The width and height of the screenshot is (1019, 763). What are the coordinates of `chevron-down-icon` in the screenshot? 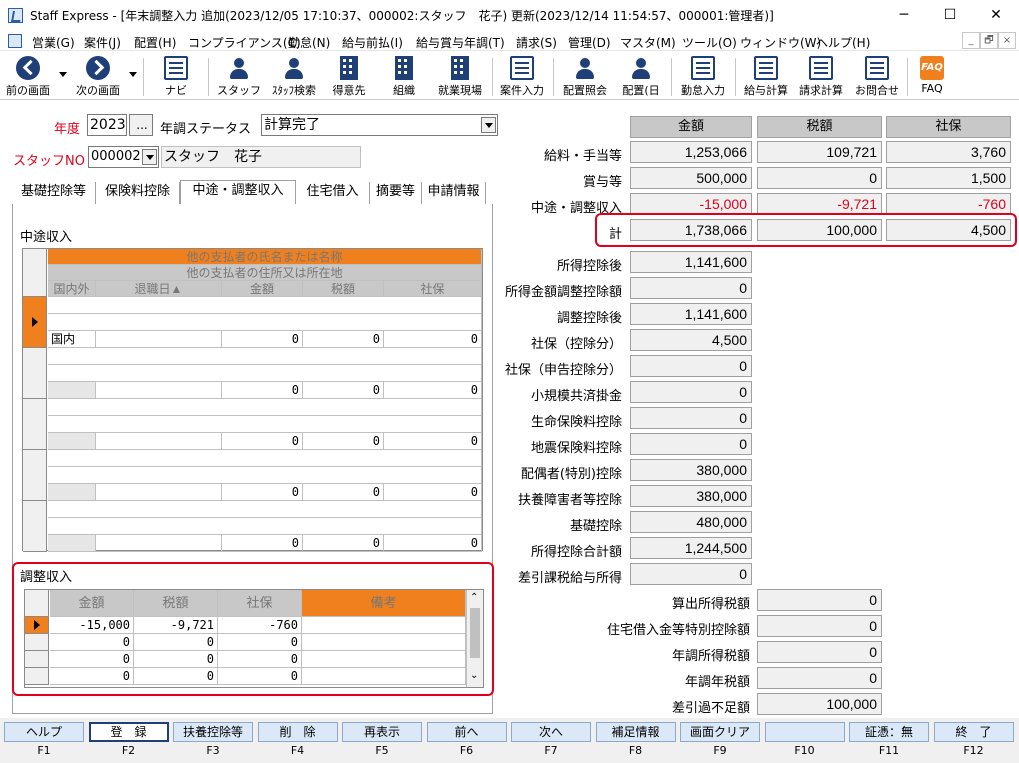 It's located at (488, 125).